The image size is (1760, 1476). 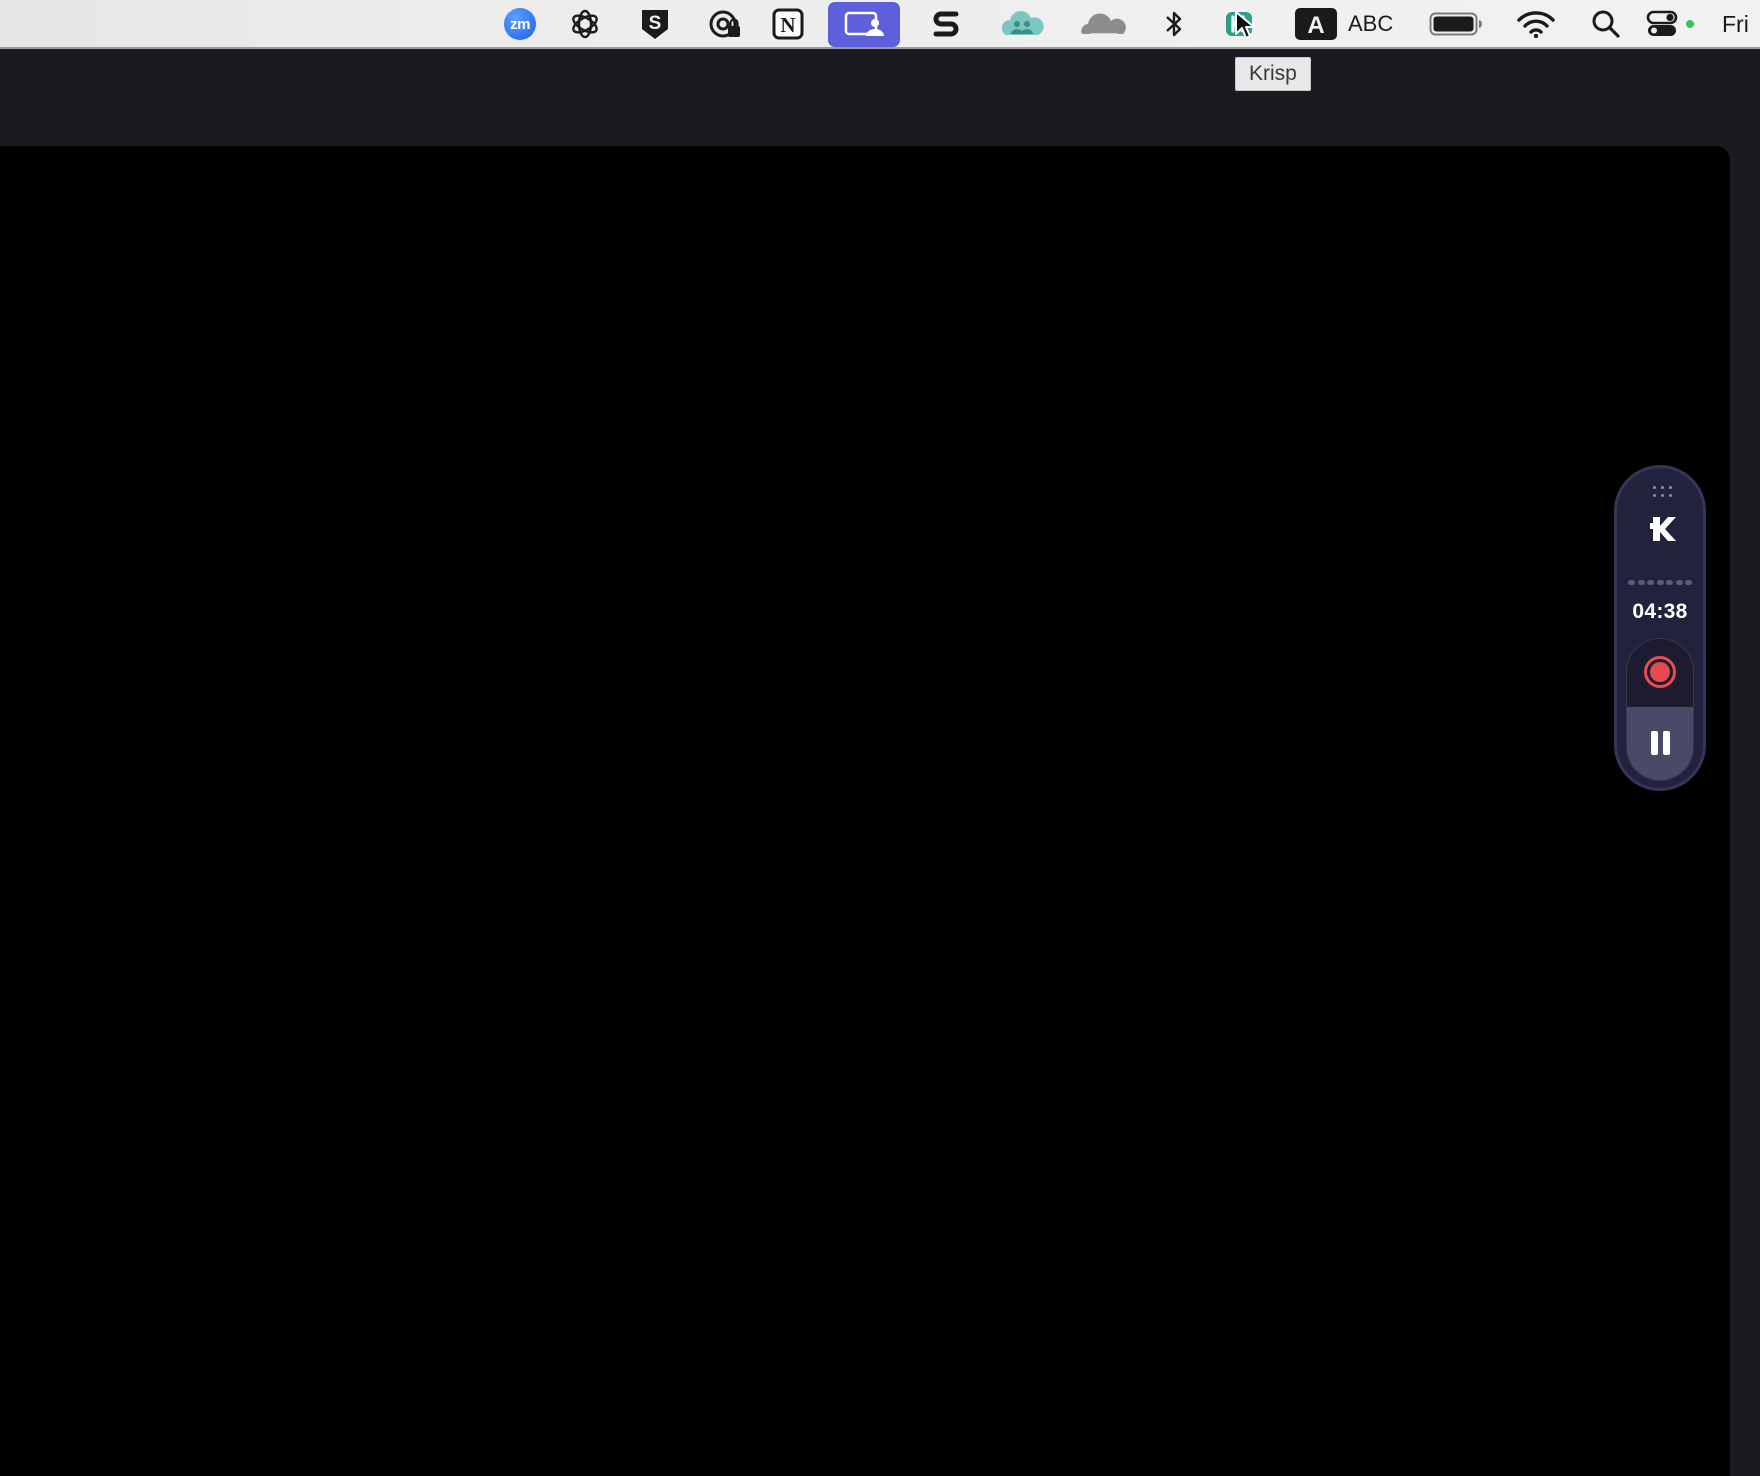 I want to click on spotlight-menu-item, so click(x=1606, y=24).